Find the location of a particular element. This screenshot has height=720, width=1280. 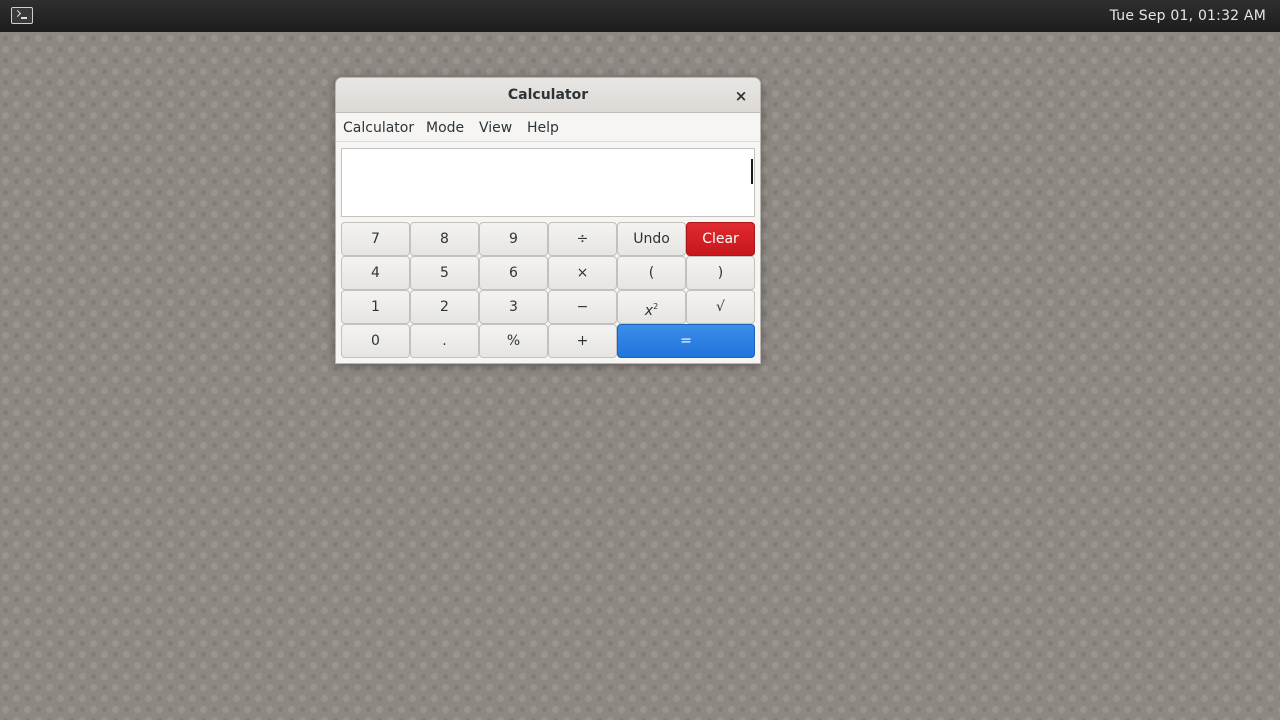

close-icon: × is located at coordinates (741, 96).